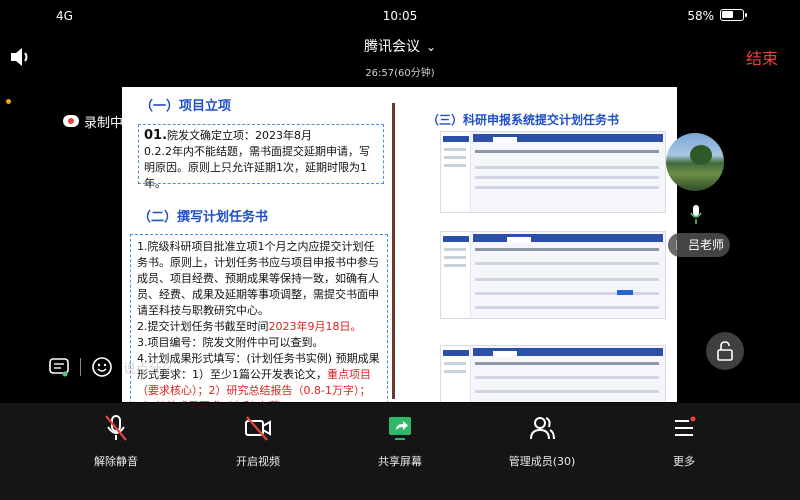  Describe the element at coordinates (104, 123) in the screenshot. I see `recording-label: 录制中` at that location.